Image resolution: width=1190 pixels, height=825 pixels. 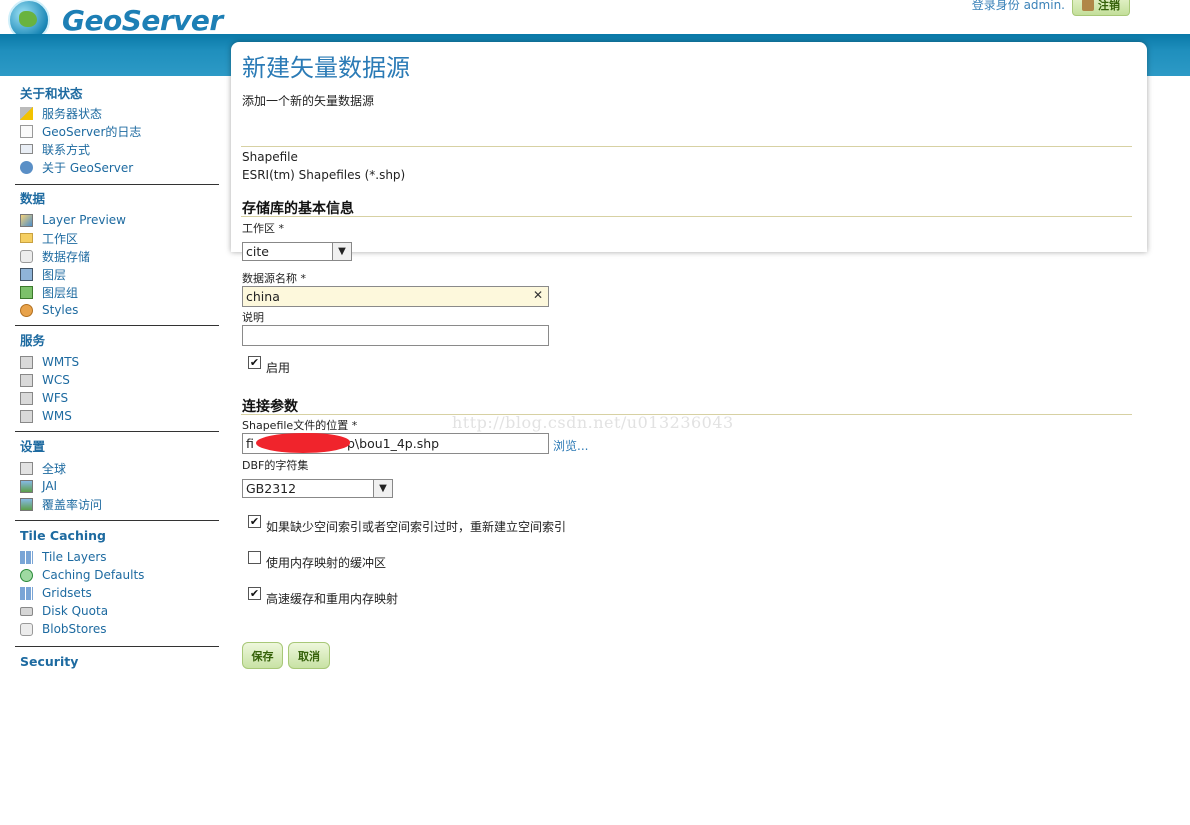 I want to click on rebuild-index-checkbox: ✔, so click(x=254, y=521).